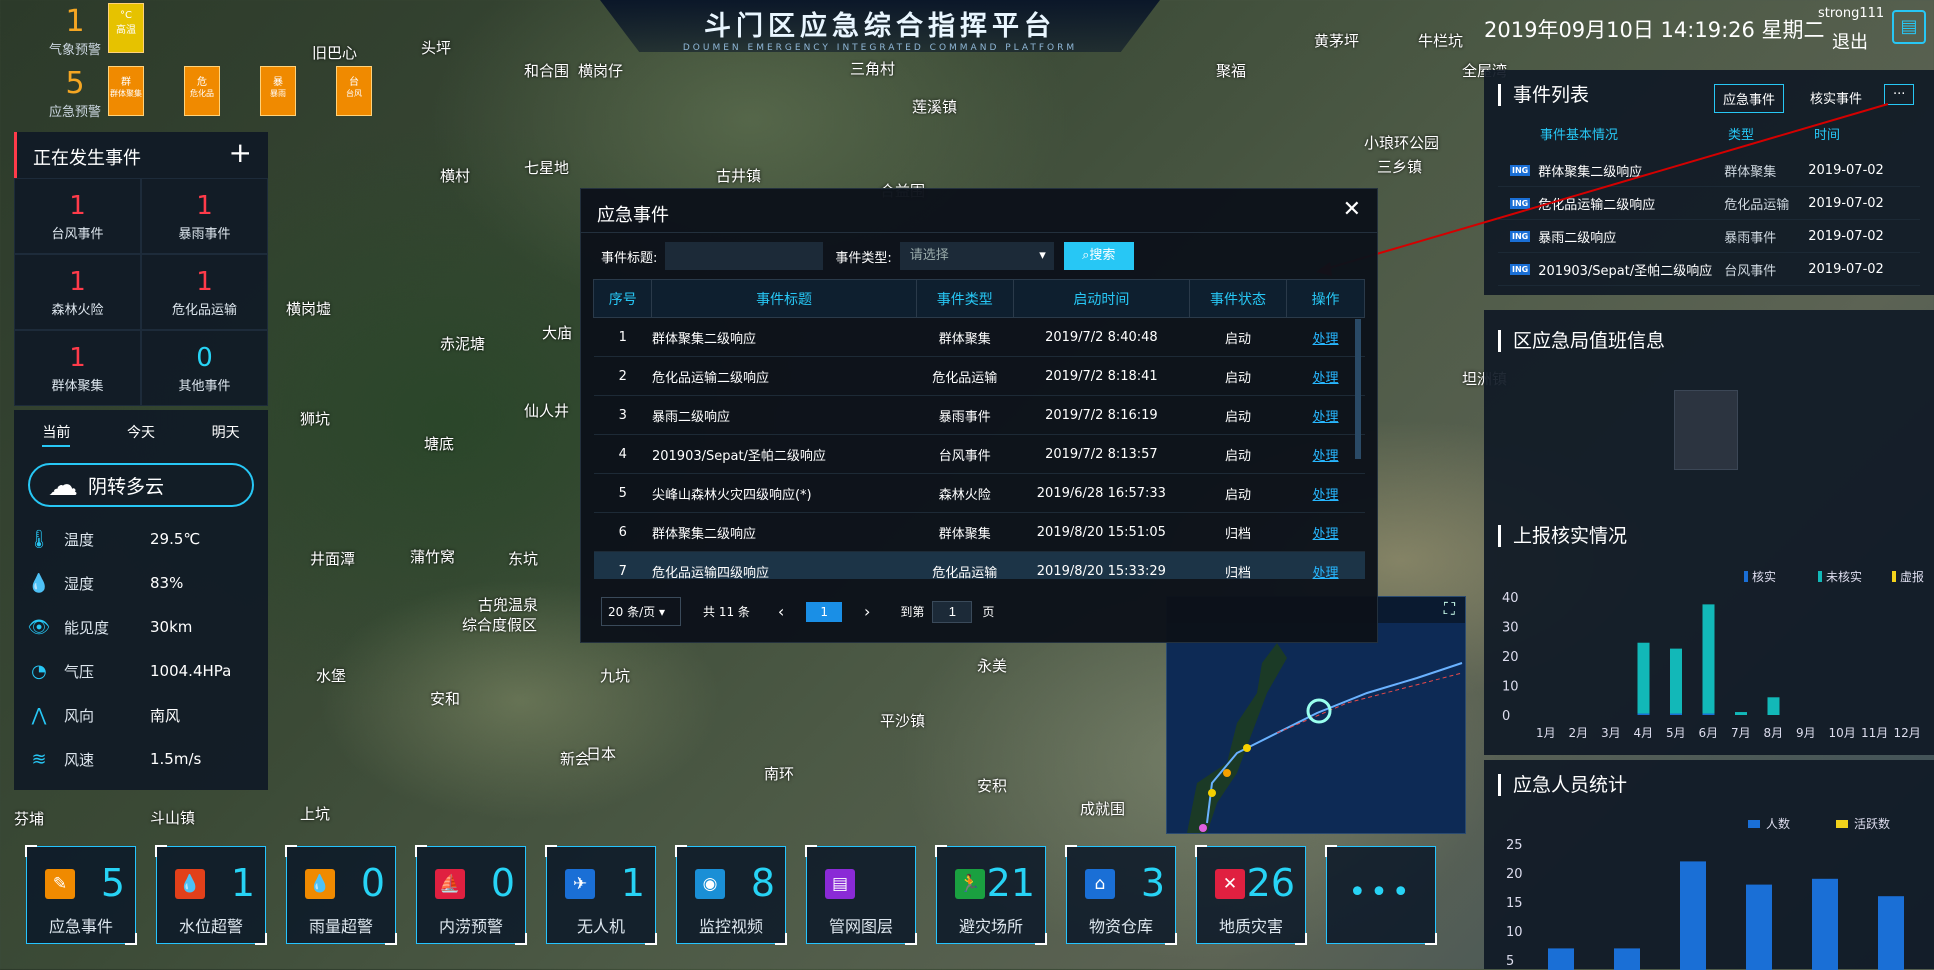 This screenshot has width=1934, height=970. I want to click on search-button-label: 搜索, so click(1102, 255).